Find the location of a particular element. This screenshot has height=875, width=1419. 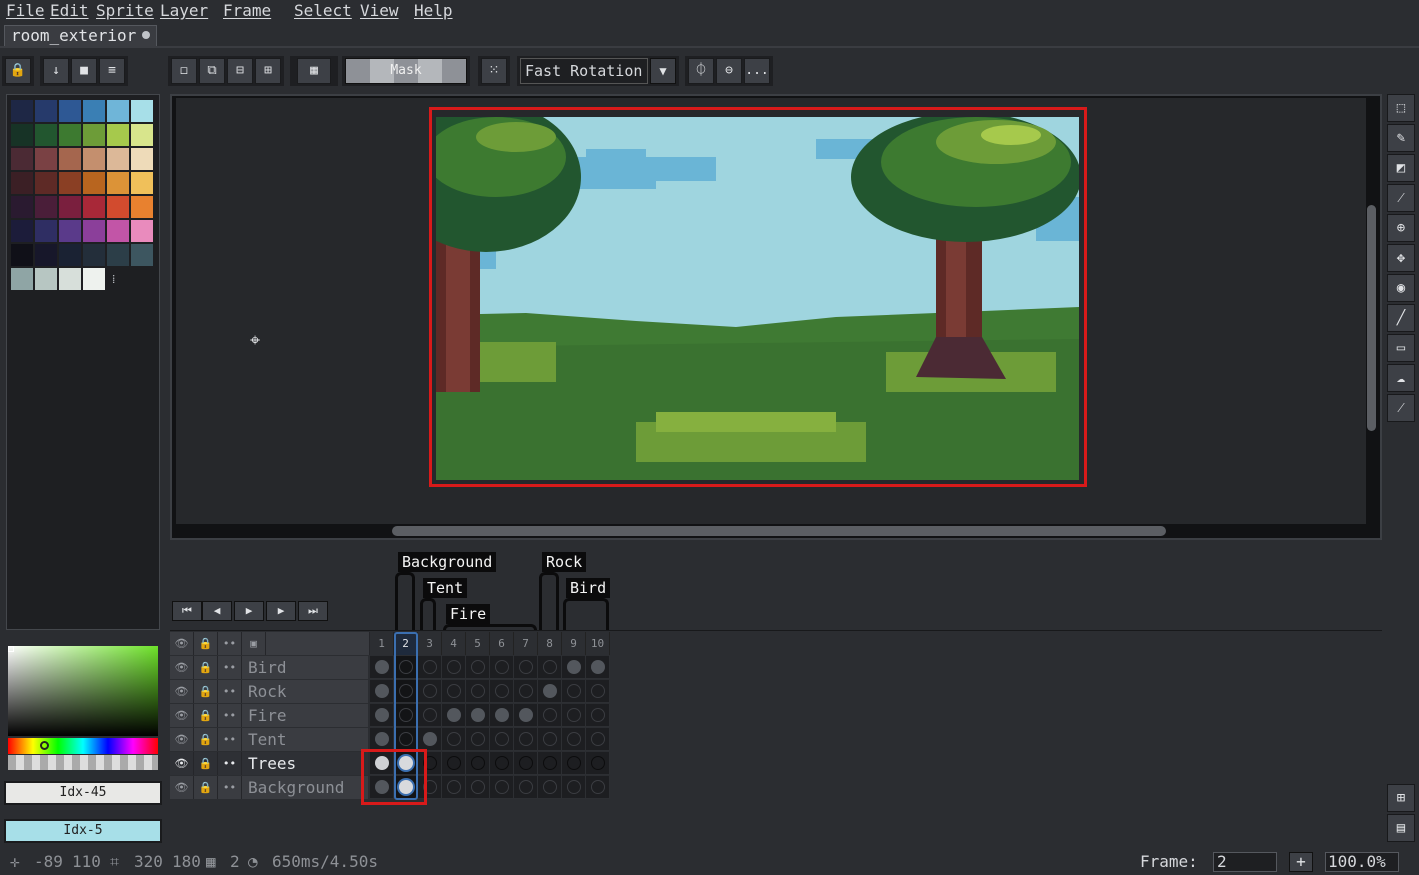

rectangle-icon: ▭ is located at coordinates (1401, 348).